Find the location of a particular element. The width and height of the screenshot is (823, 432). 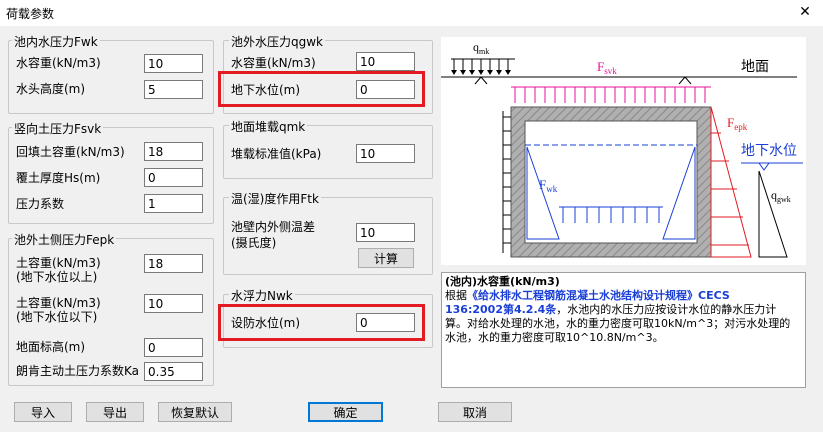

fsvk-cover-thickness-input is located at coordinates (173, 177).